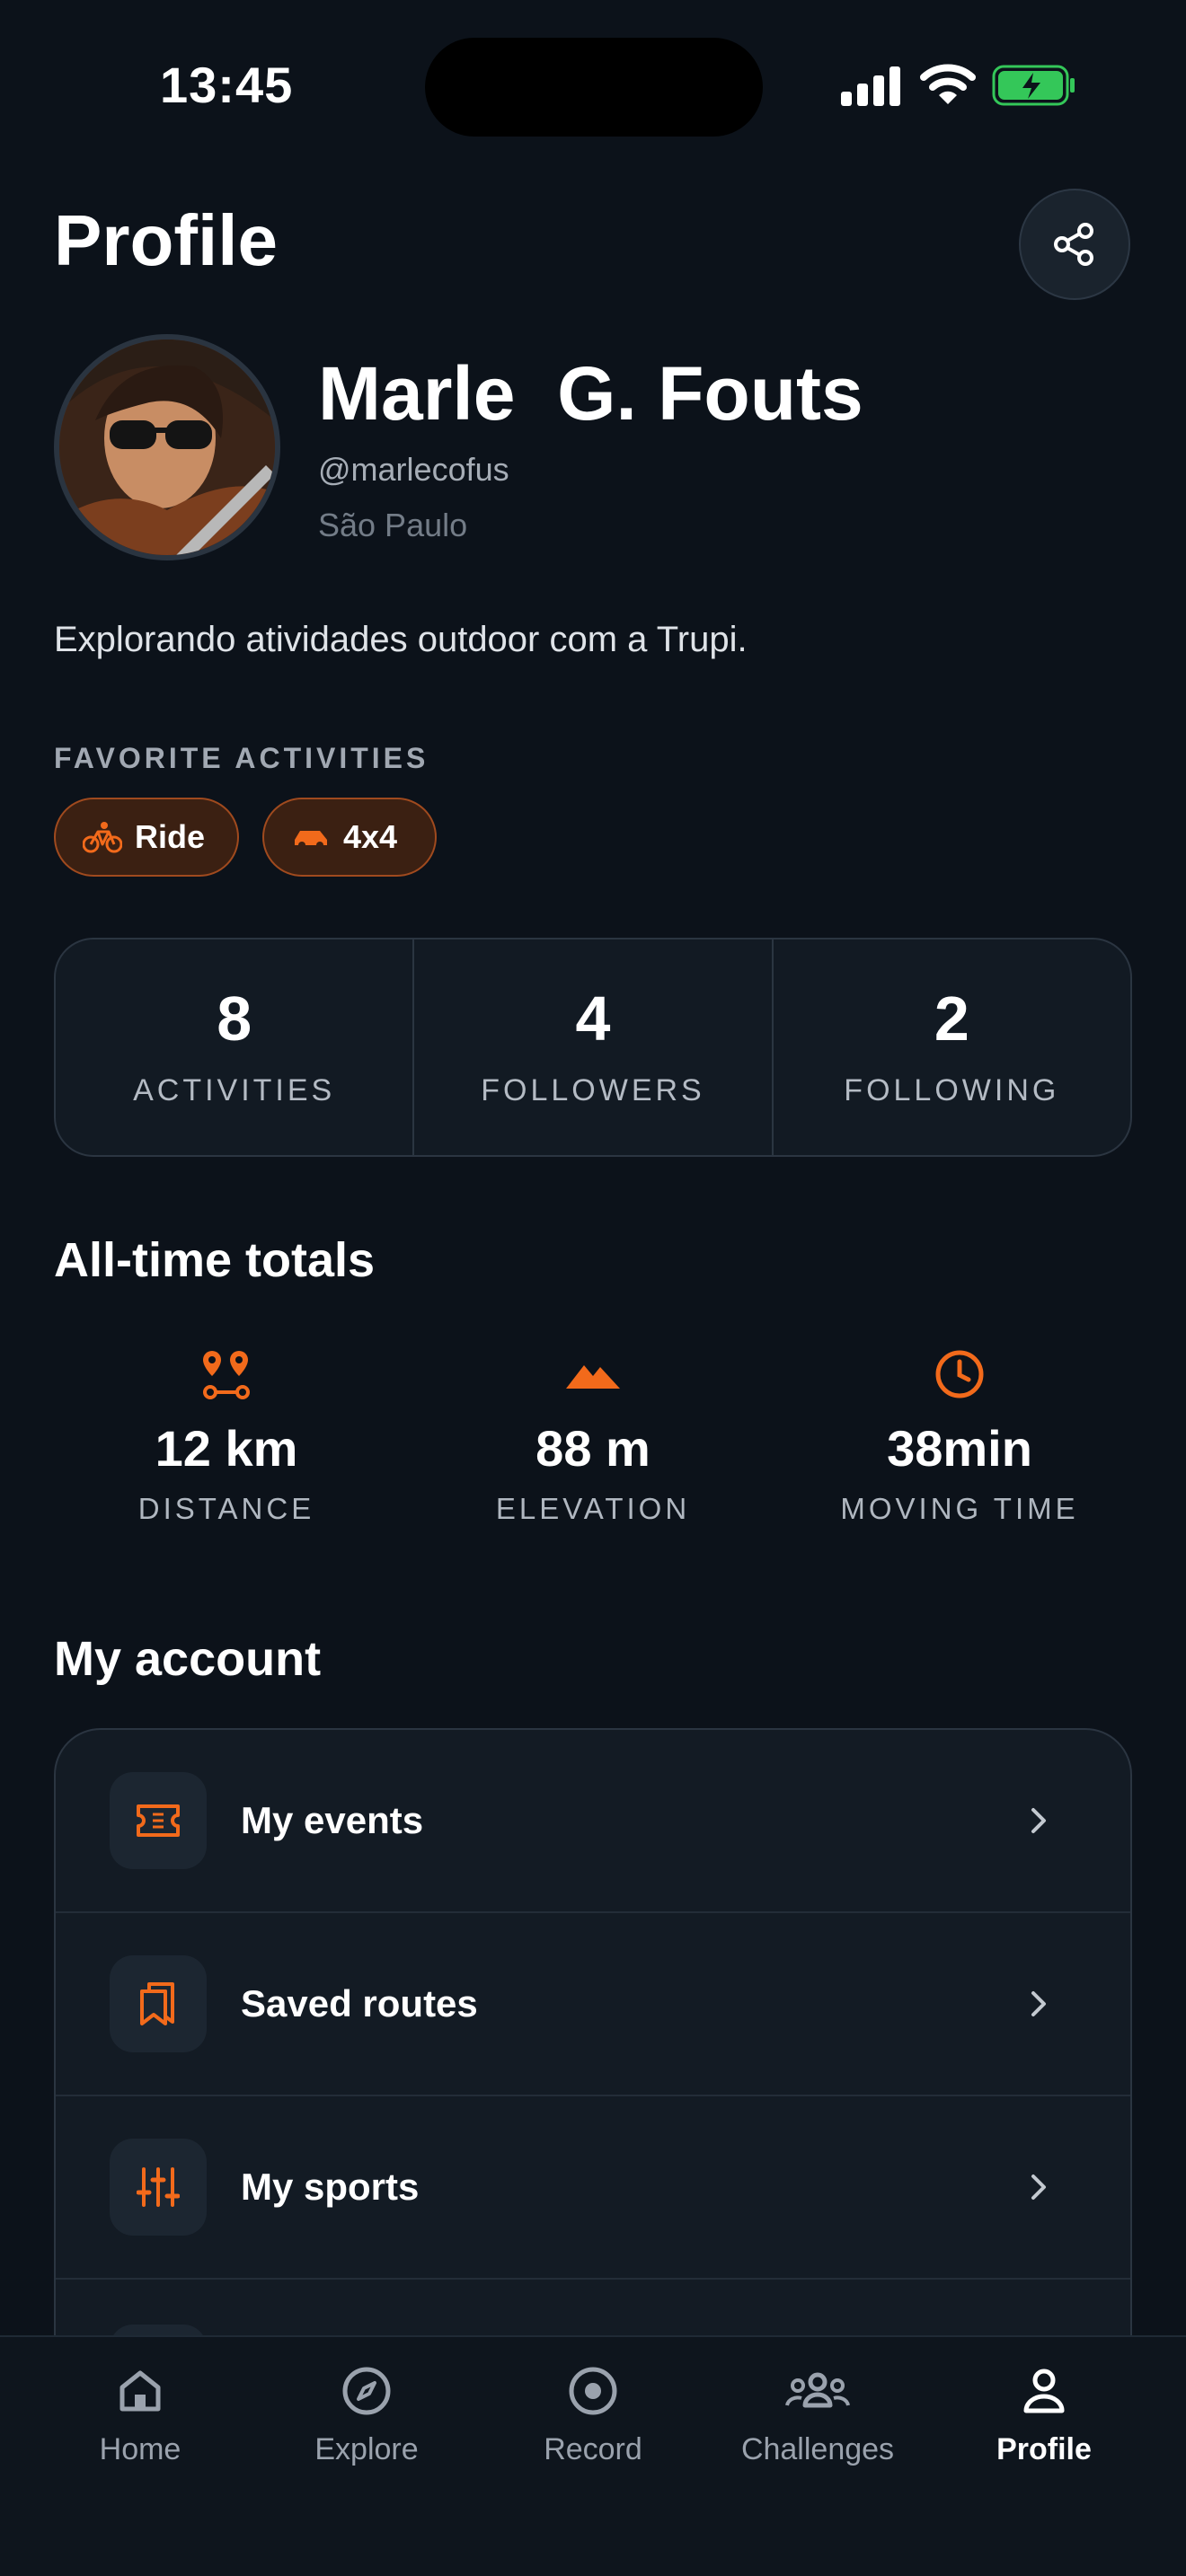  I want to click on tab-record: Record, so click(593, 2416).